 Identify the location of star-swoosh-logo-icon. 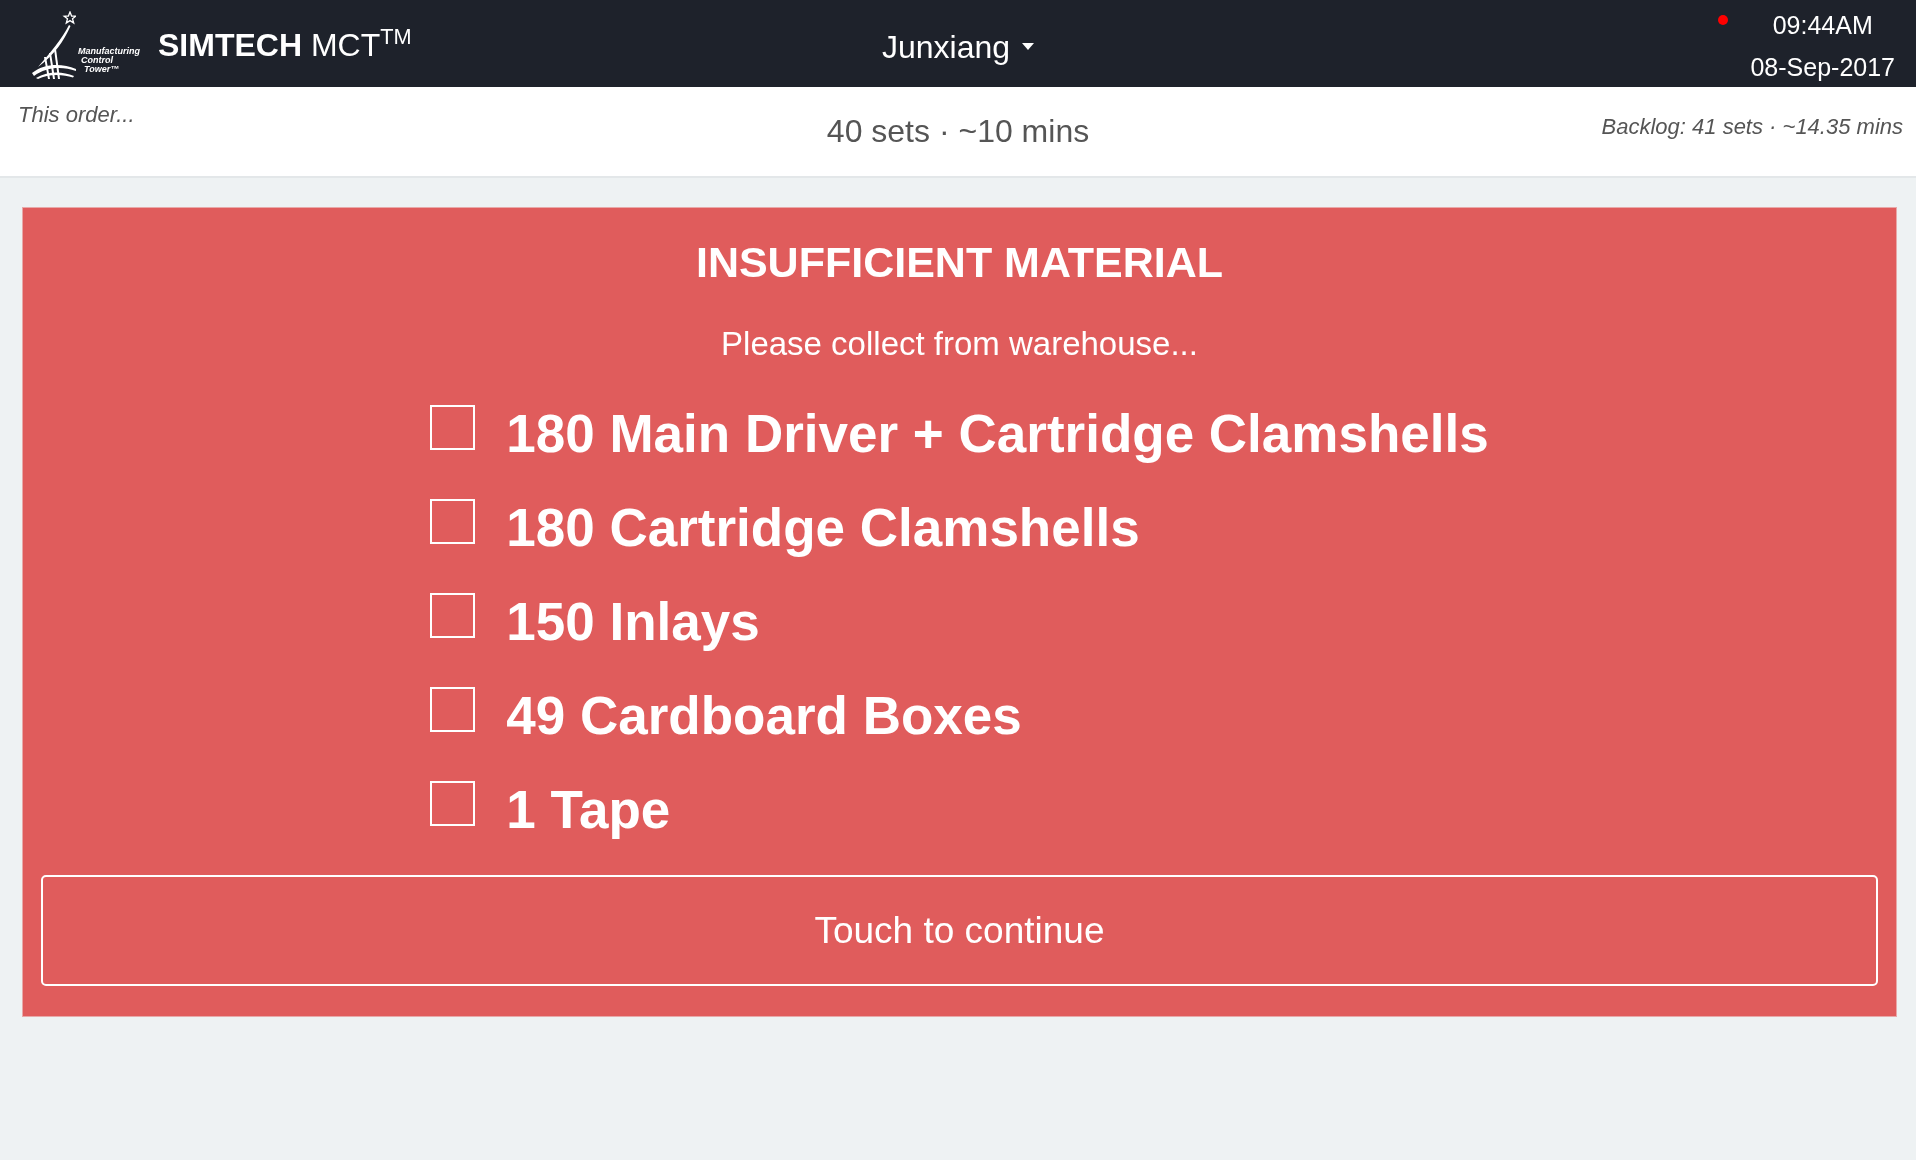
(54, 44).